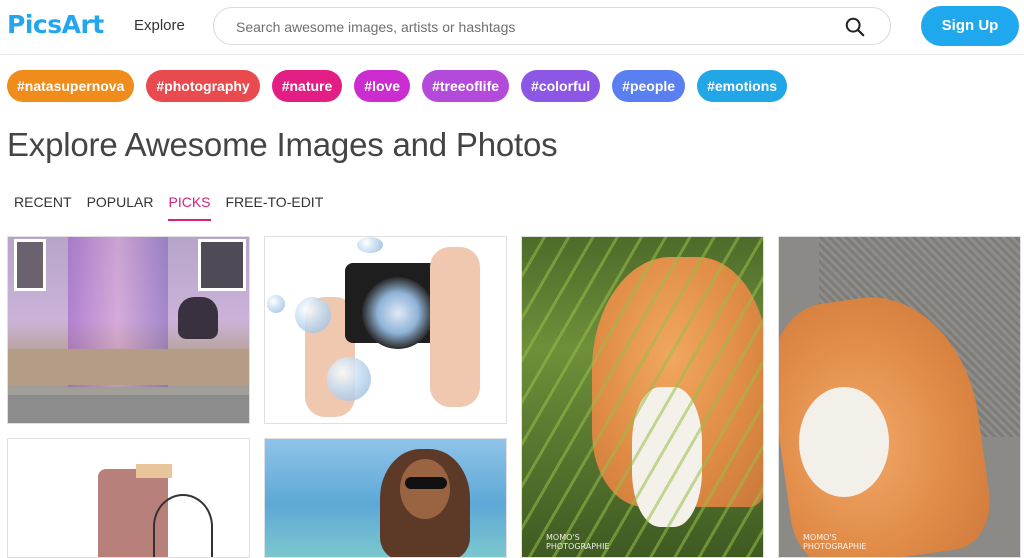 This screenshot has width=1024, height=558. I want to click on top-header: PicsArt Explore Sign Up, so click(512, 27).